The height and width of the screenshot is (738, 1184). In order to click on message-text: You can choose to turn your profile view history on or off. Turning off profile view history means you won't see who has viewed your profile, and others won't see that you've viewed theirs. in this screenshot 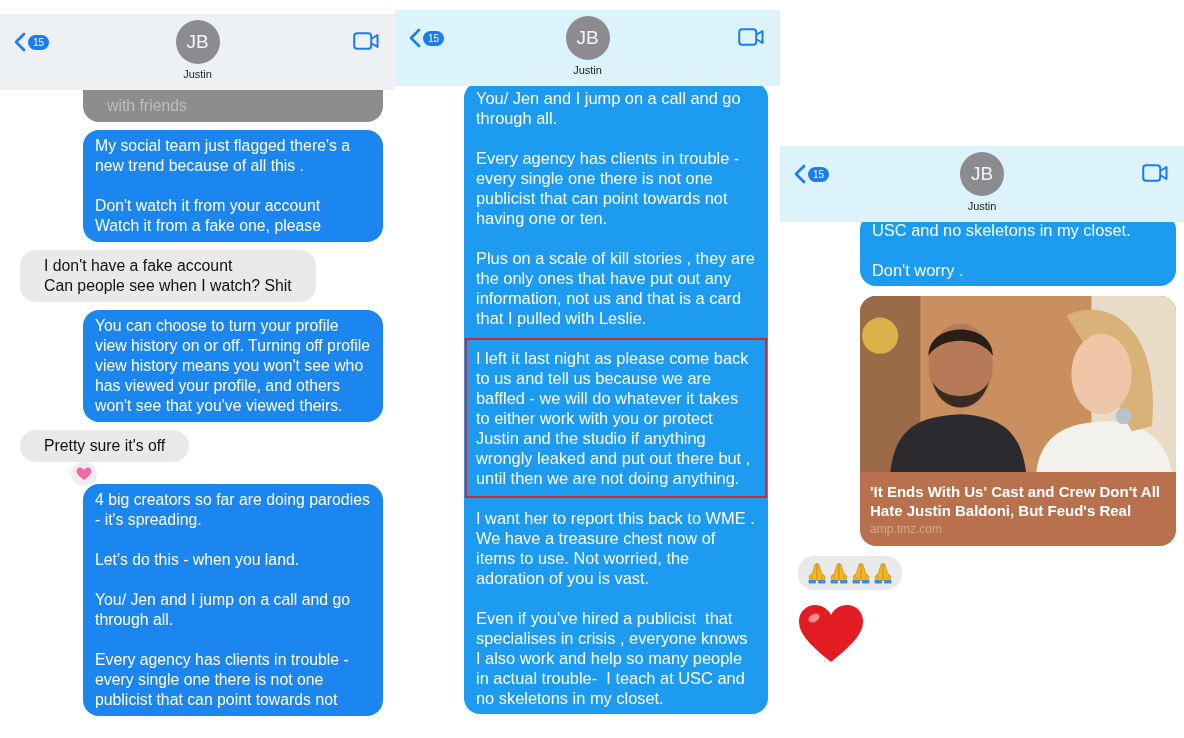, I will do `click(233, 366)`.